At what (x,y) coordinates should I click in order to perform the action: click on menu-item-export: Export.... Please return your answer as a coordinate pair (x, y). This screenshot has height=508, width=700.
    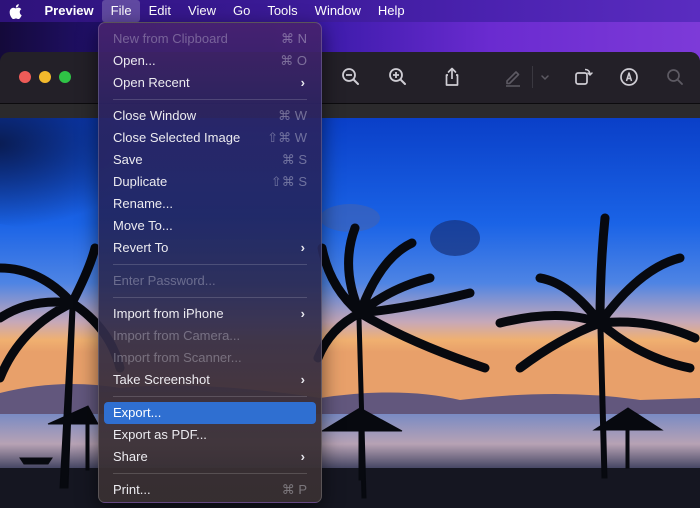
    Looking at the image, I should click on (210, 413).